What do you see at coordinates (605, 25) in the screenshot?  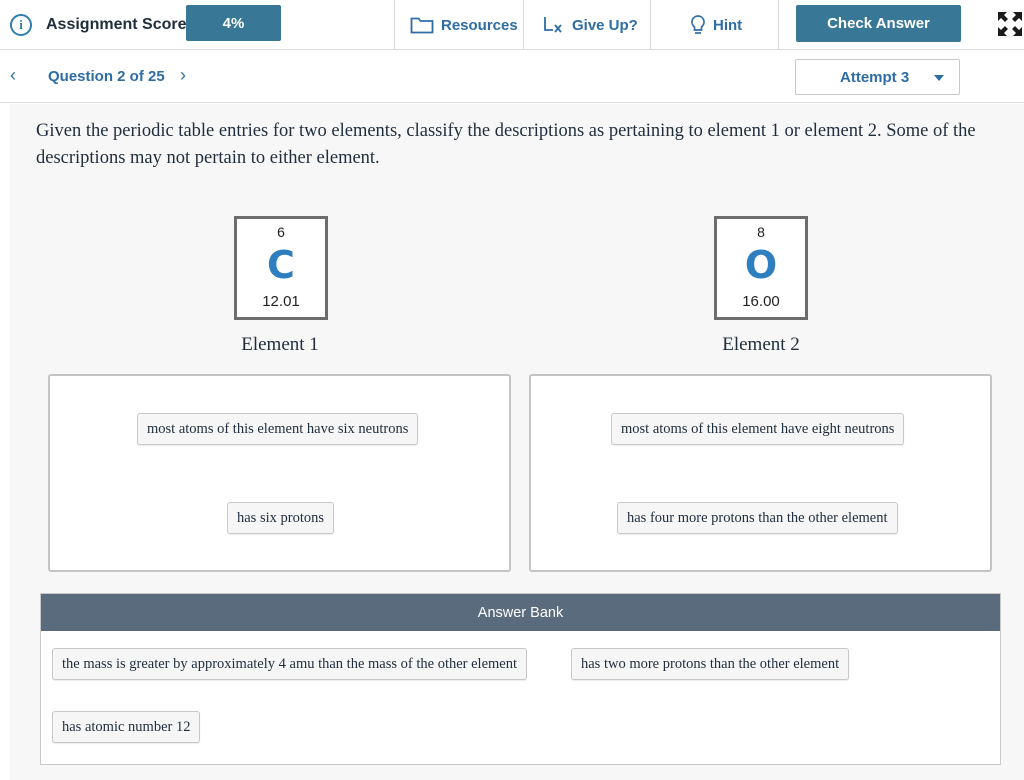 I see `give-up-label: Give Up?` at bounding box center [605, 25].